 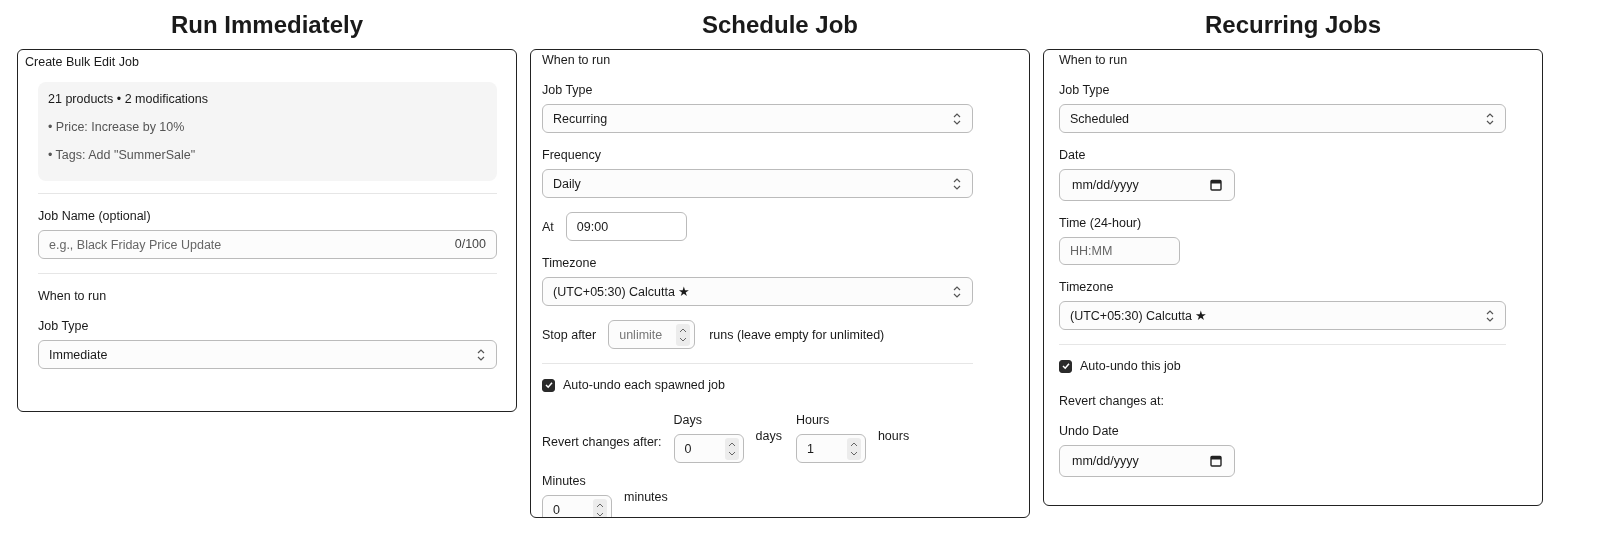 What do you see at coordinates (768, 436) in the screenshot?
I see `unit-label: days` at bounding box center [768, 436].